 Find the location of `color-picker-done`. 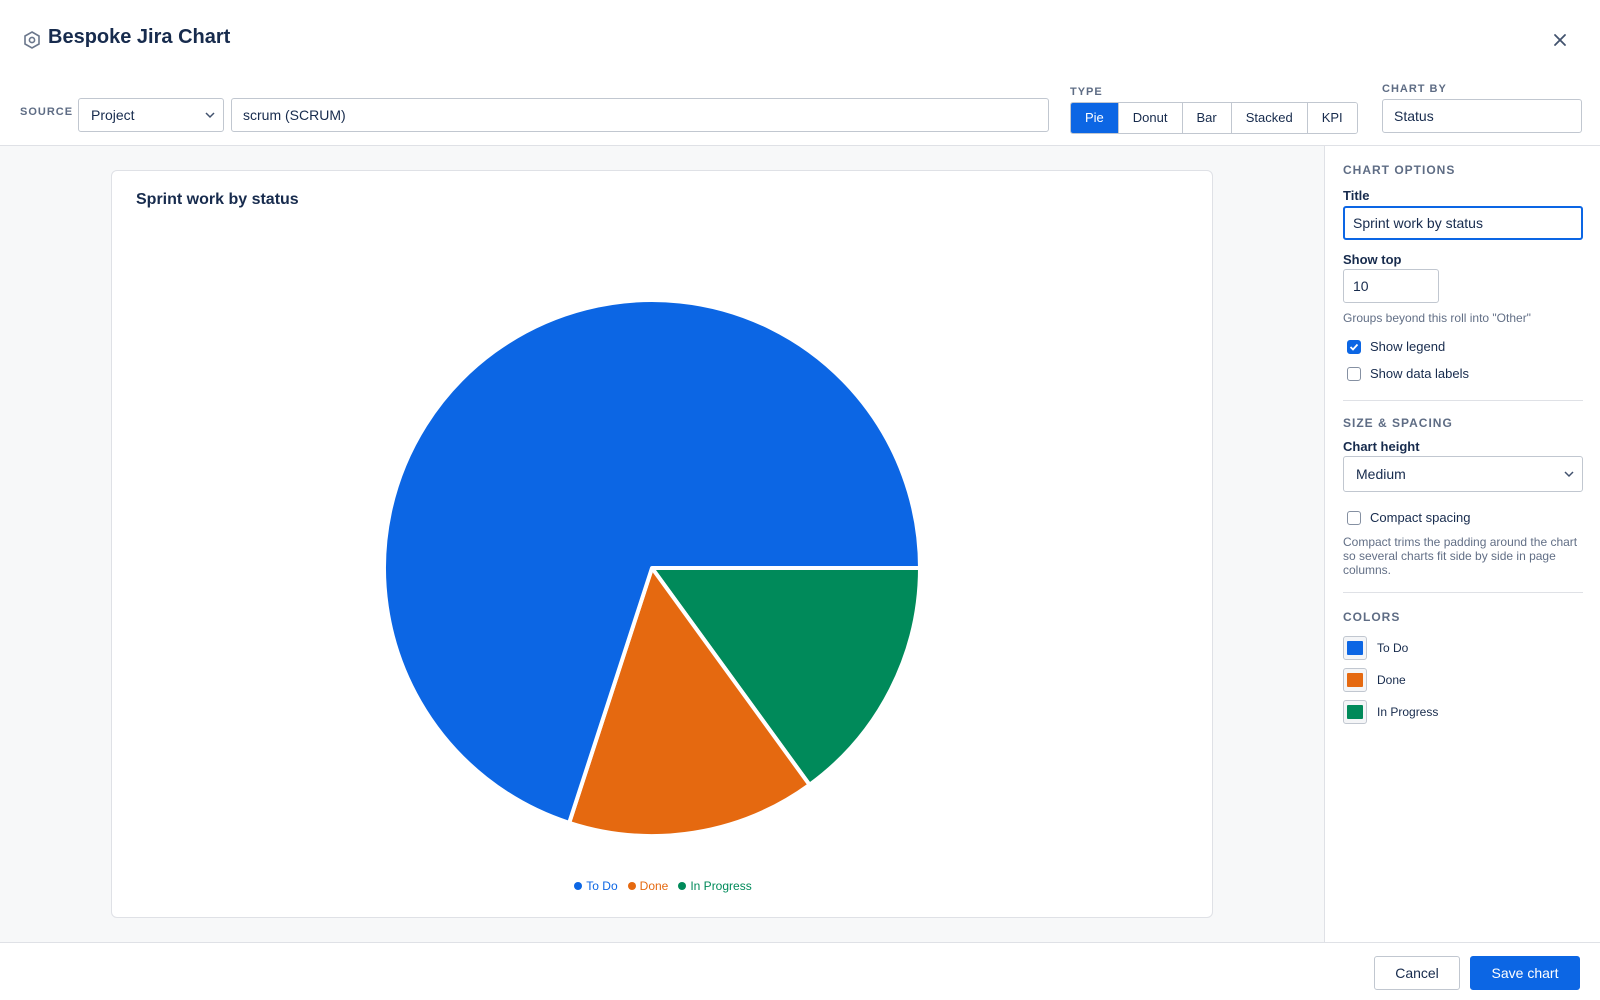

color-picker-done is located at coordinates (1355, 680).